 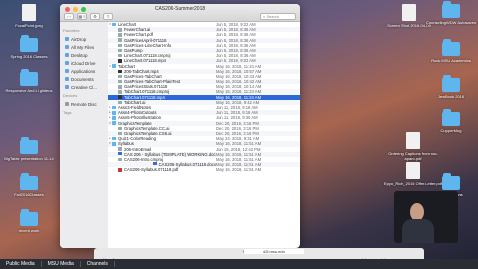 I want to click on sidebar-item: Remote Disc, so click(x=84, y=104).